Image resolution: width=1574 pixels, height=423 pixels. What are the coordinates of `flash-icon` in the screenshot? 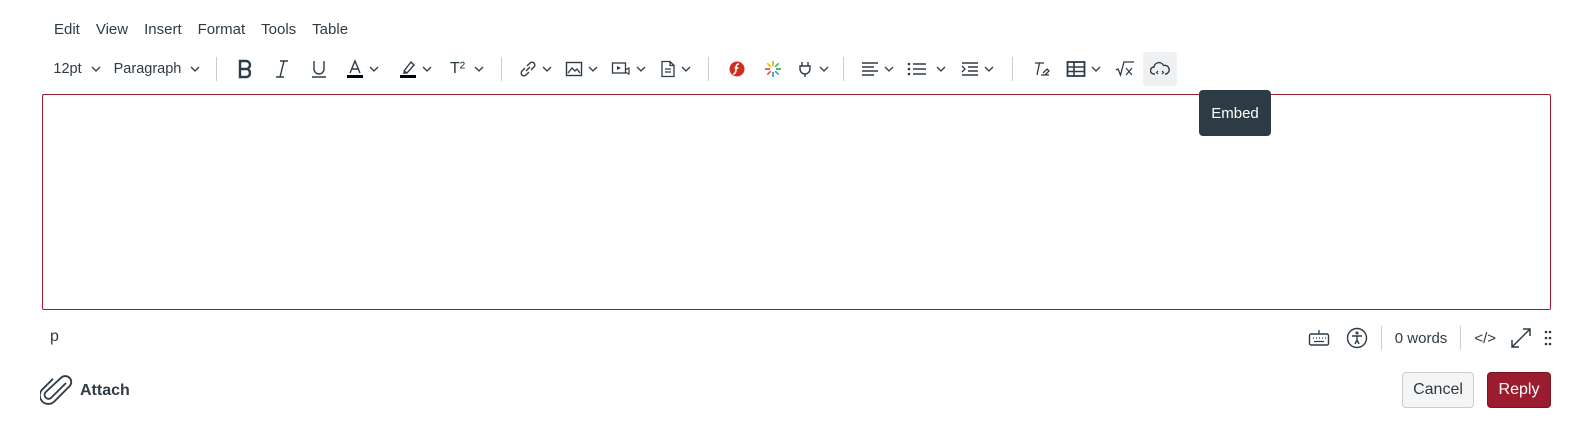 It's located at (737, 69).